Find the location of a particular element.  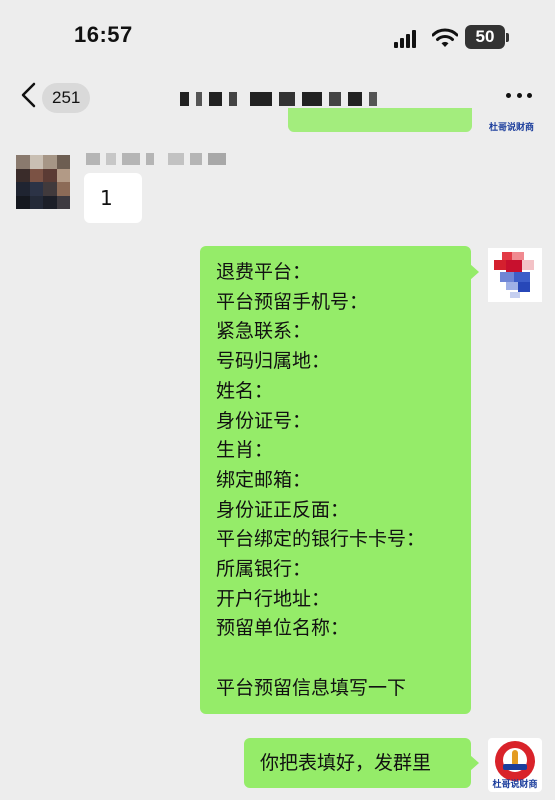

form-line-number-location: 号码归属地： is located at coordinates (273, 361).